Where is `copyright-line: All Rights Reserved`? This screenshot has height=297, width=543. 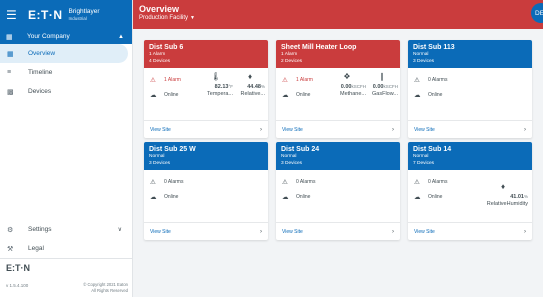 copyright-line: All Rights Reserved is located at coordinates (109, 290).